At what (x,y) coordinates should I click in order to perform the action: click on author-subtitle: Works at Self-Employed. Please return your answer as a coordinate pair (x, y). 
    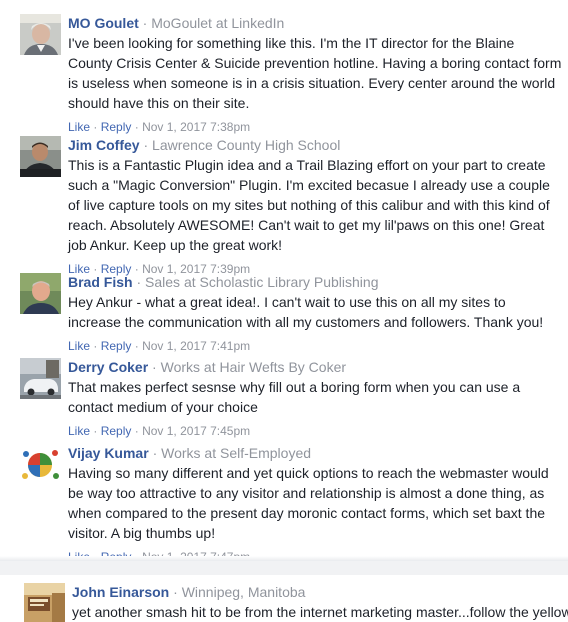
    Looking at the image, I should click on (236, 453).